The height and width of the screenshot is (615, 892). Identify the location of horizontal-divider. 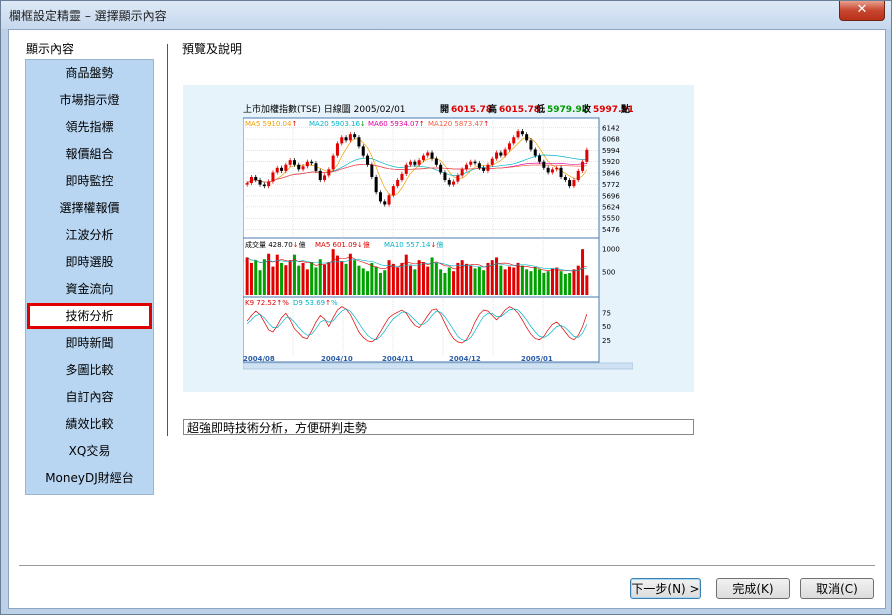
(447, 565).